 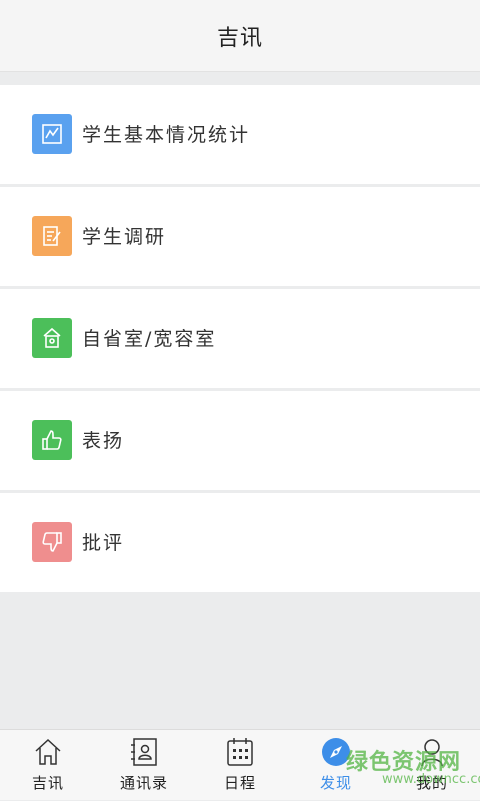 I want to click on home-icon, so click(x=52, y=338).